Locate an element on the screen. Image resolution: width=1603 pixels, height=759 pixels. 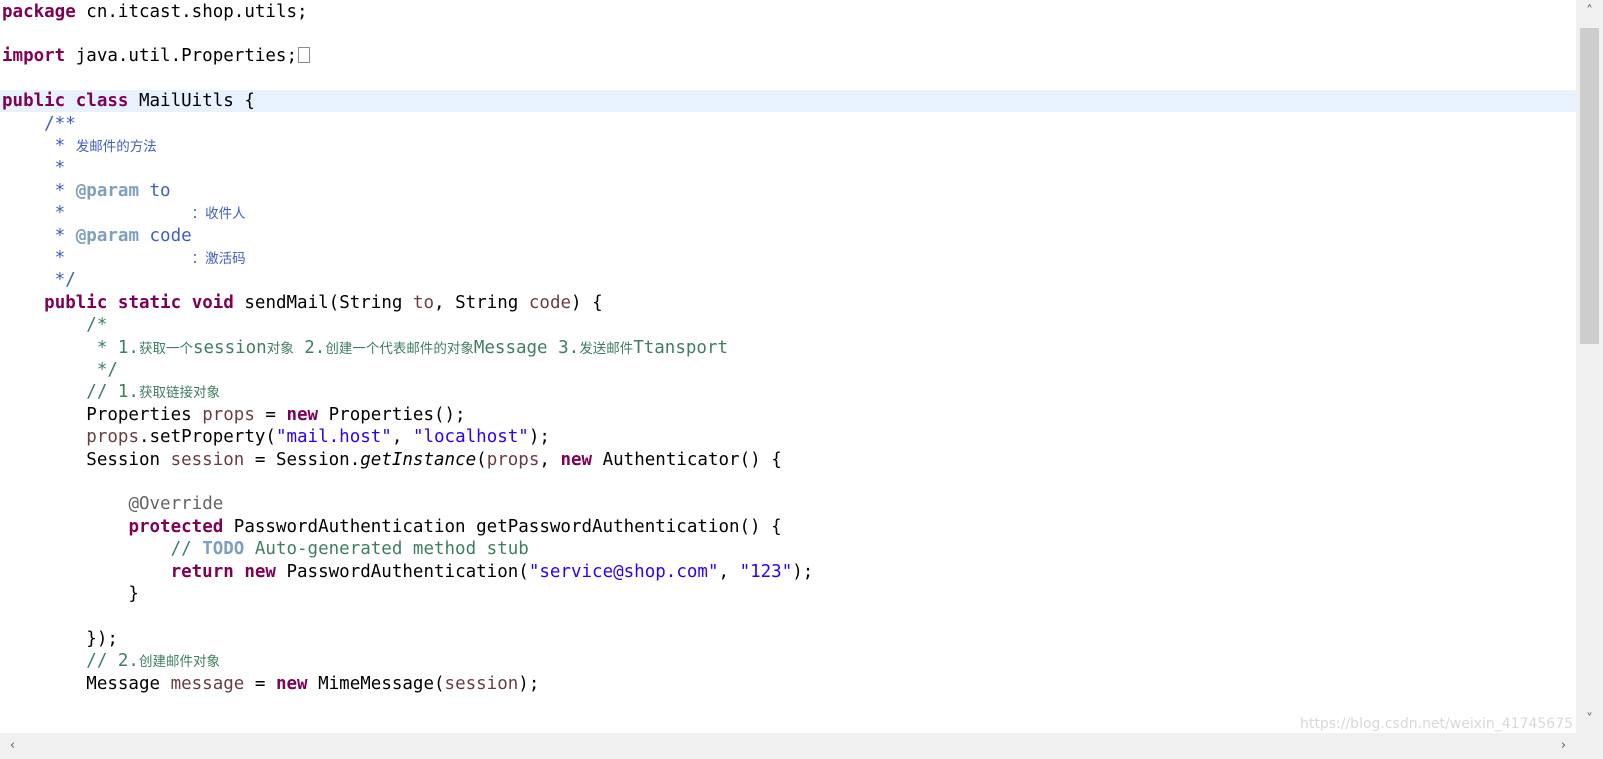
code-line: } is located at coordinates (788, 594).